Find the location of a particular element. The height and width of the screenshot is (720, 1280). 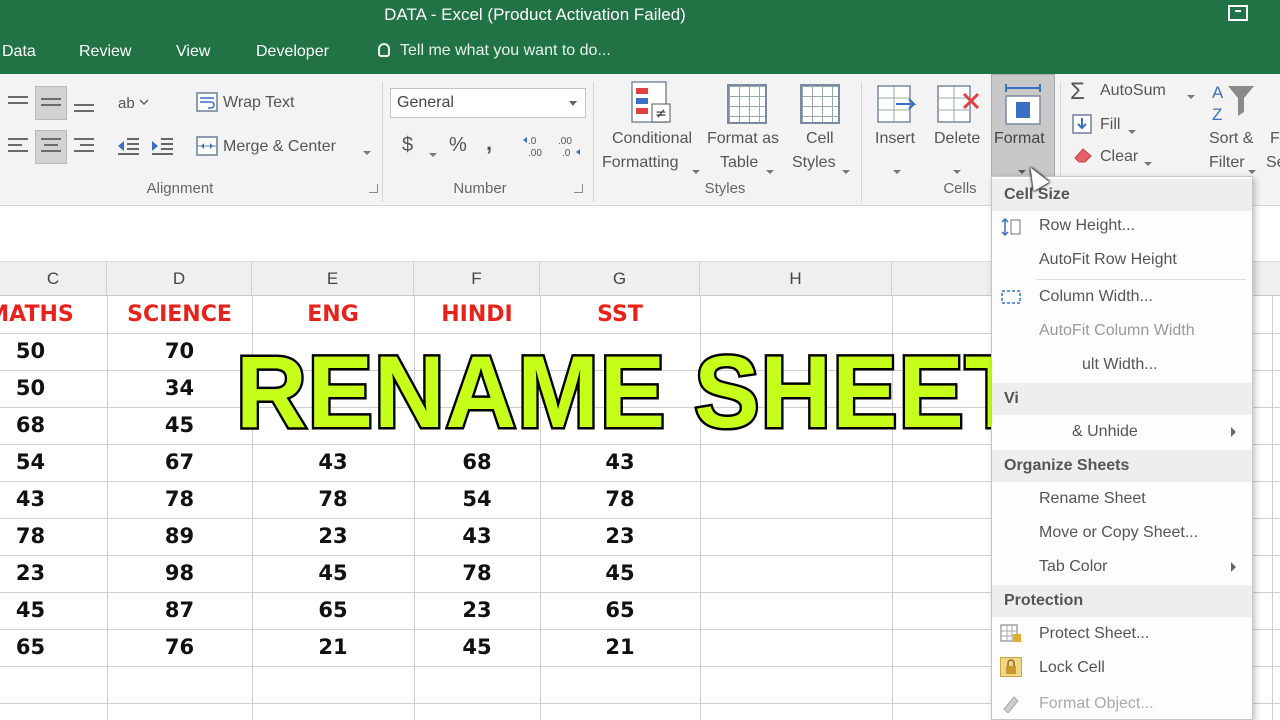

format-cells-icon is located at coordinates (1023, 104).